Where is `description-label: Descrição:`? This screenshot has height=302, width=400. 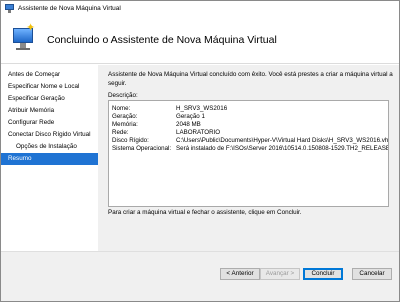 description-label: Descrição: is located at coordinates (123, 95).